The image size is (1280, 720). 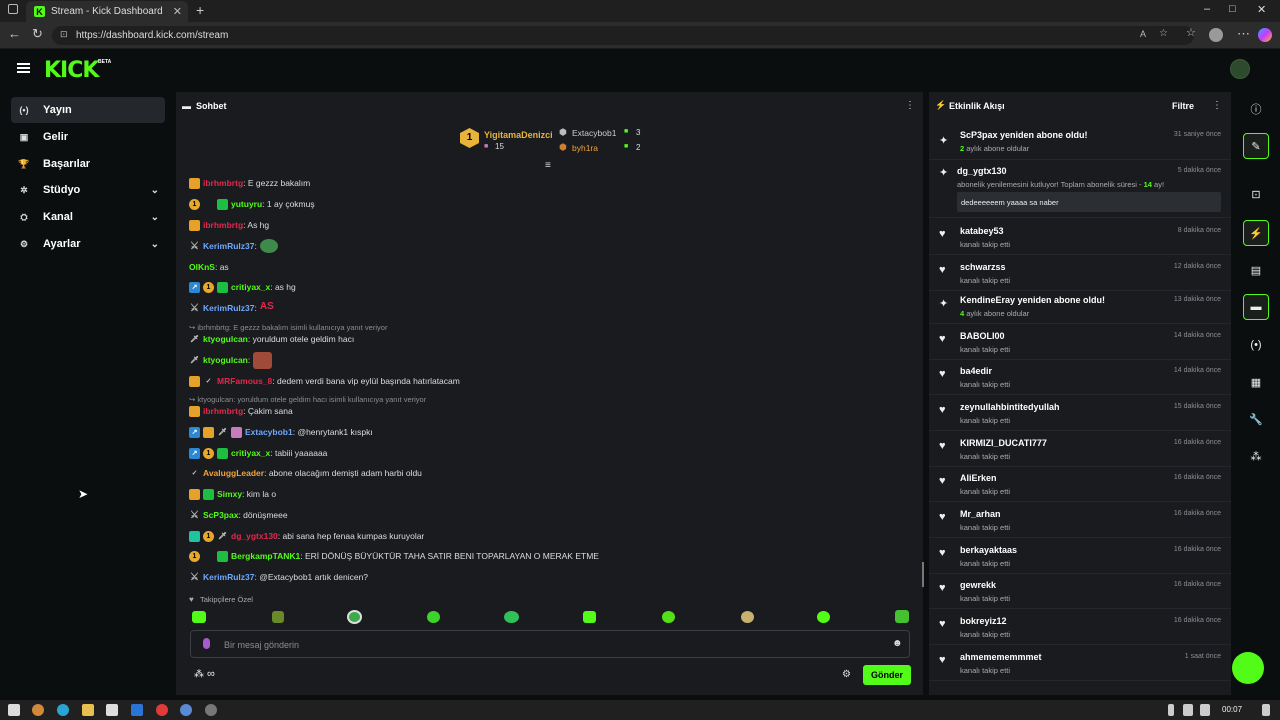 What do you see at coordinates (265, 556) in the screenshot?
I see `chat-username: BergkampTANK1` at bounding box center [265, 556].